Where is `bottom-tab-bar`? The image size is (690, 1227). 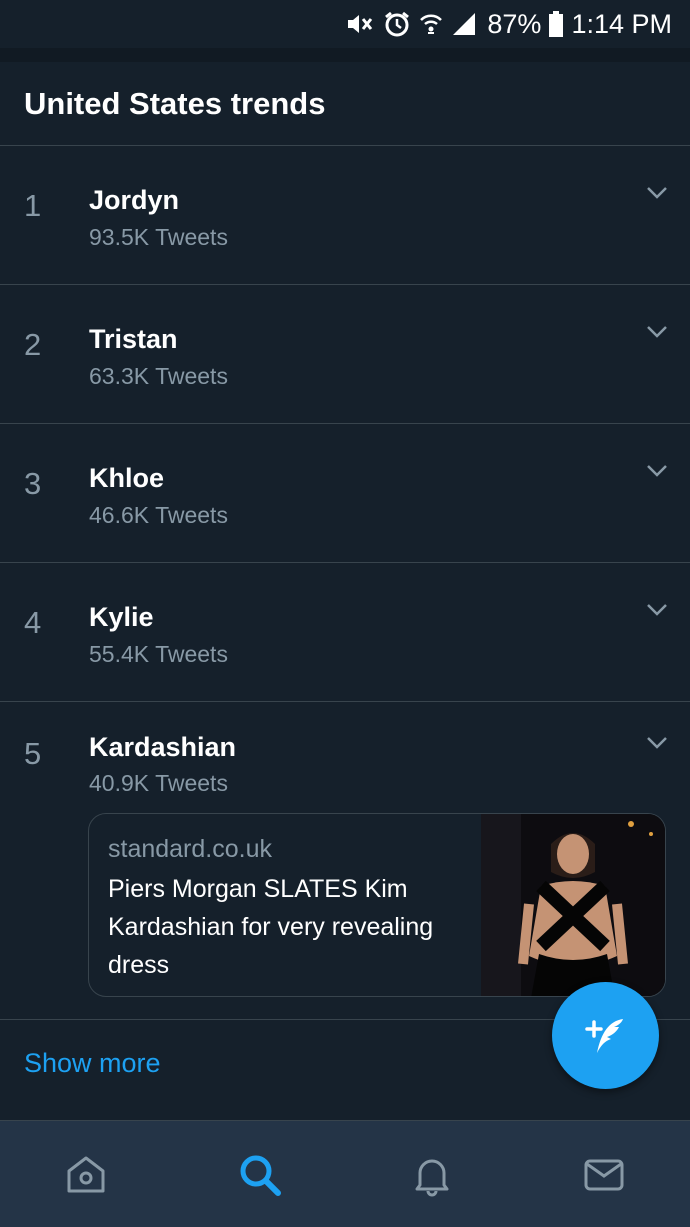
bottom-tab-bar is located at coordinates (345, 1173).